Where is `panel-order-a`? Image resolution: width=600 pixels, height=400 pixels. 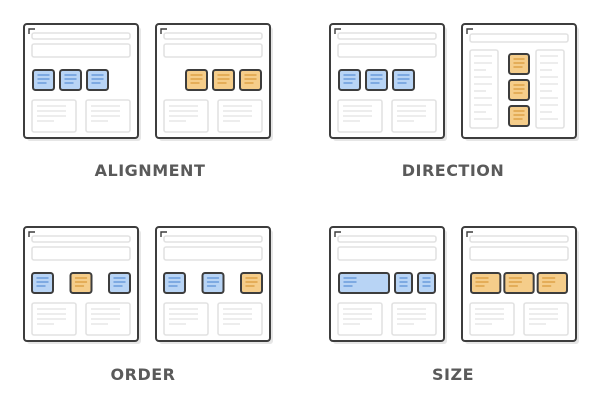
panel-order-a is located at coordinates (82, 285).